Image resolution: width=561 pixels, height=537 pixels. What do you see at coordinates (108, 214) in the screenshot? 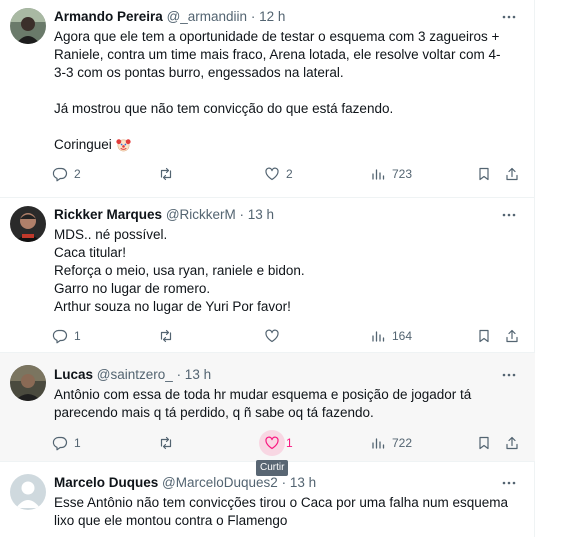
I see `author-name: Rickker Marques` at bounding box center [108, 214].